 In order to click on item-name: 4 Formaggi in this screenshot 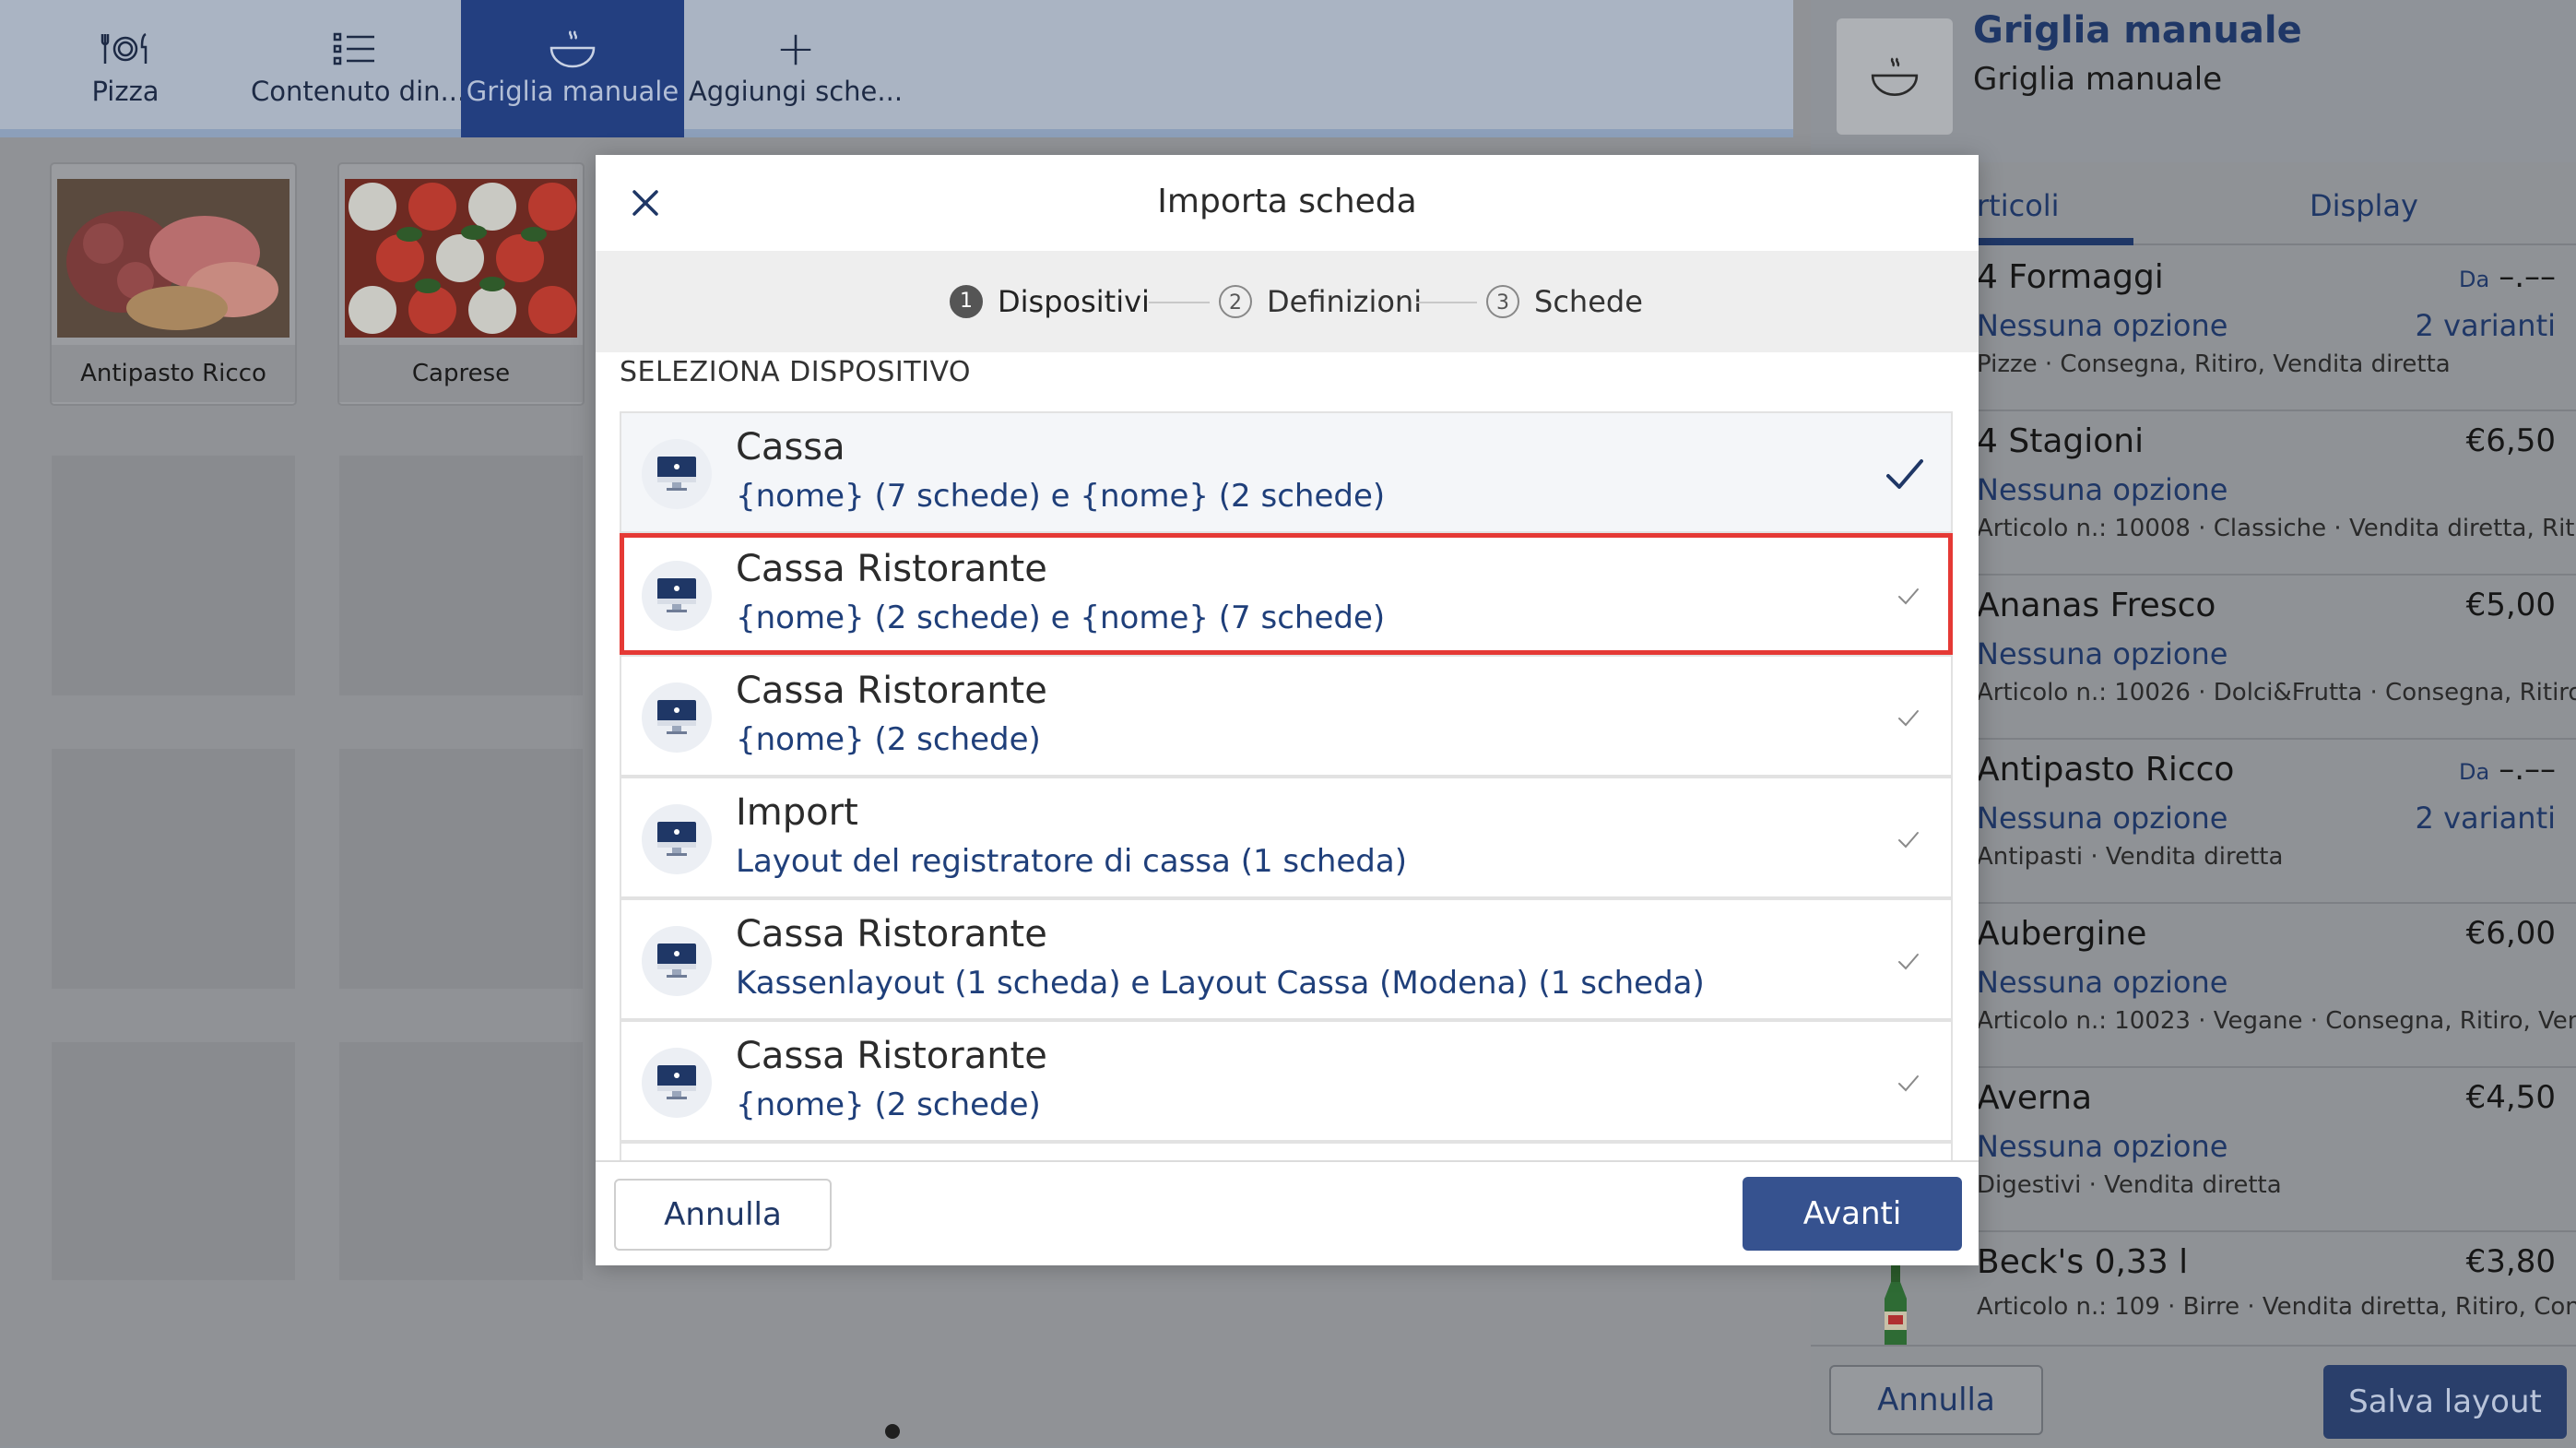, I will do `click(2070, 277)`.